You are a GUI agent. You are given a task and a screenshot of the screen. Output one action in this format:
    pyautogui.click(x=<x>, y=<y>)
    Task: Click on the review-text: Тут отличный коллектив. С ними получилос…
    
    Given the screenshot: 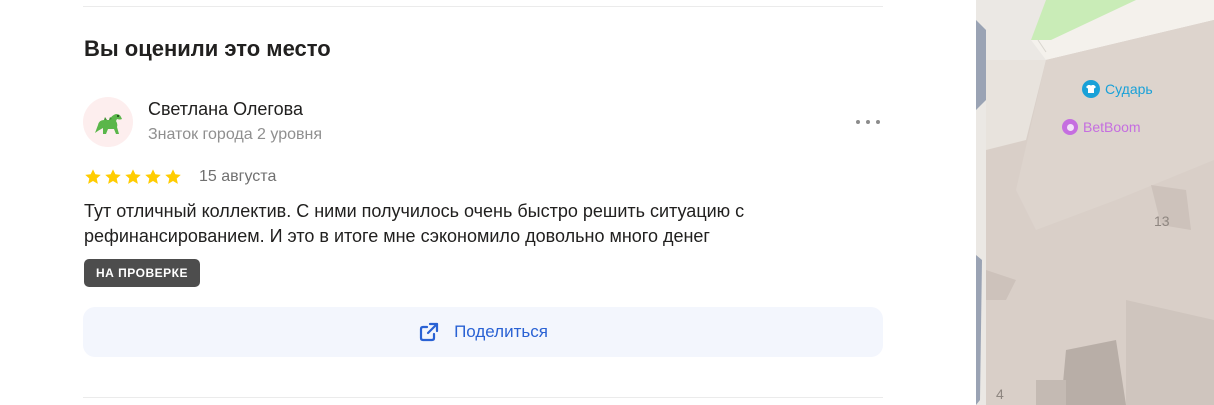 What is the action you would take?
    pyautogui.click(x=414, y=223)
    